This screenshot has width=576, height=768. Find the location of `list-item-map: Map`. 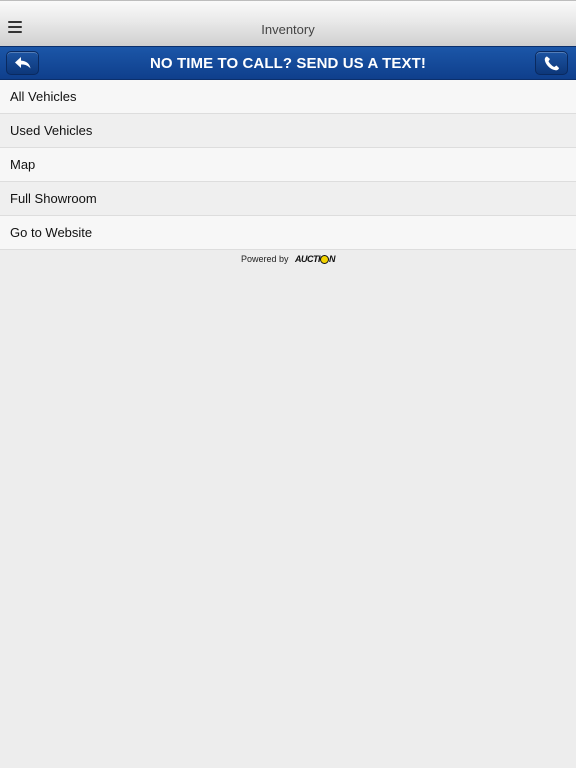

list-item-map: Map is located at coordinates (288, 165).